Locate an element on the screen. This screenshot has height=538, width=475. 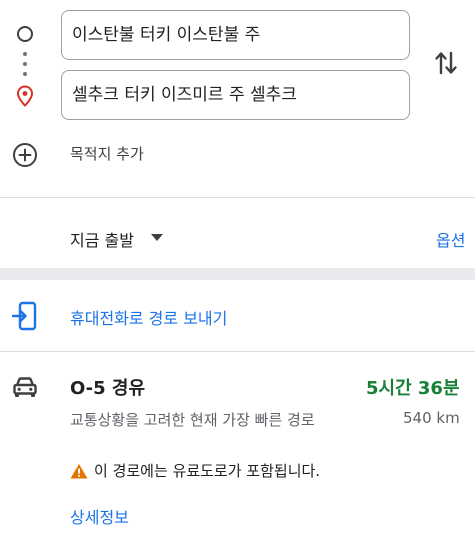
destination-pin-icon is located at coordinates (25, 96).